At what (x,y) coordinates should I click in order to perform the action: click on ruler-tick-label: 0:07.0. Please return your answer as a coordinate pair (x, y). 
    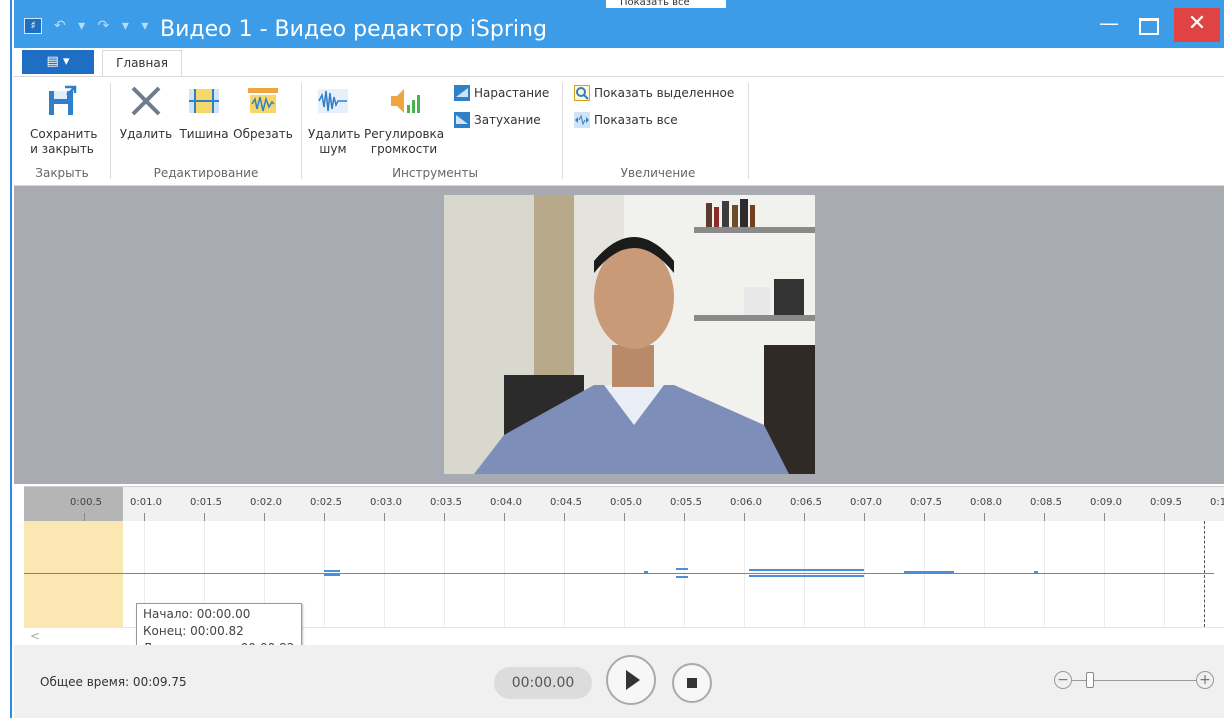
    Looking at the image, I should click on (866, 502).